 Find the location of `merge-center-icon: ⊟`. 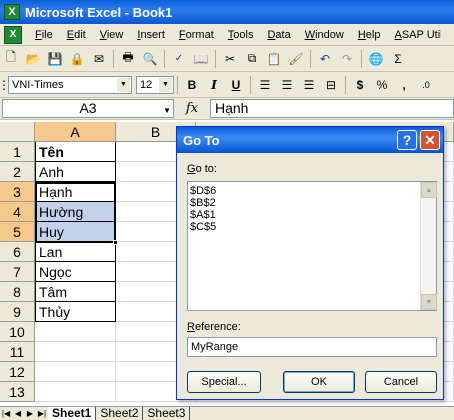

merge-center-icon: ⊟ is located at coordinates (331, 85).